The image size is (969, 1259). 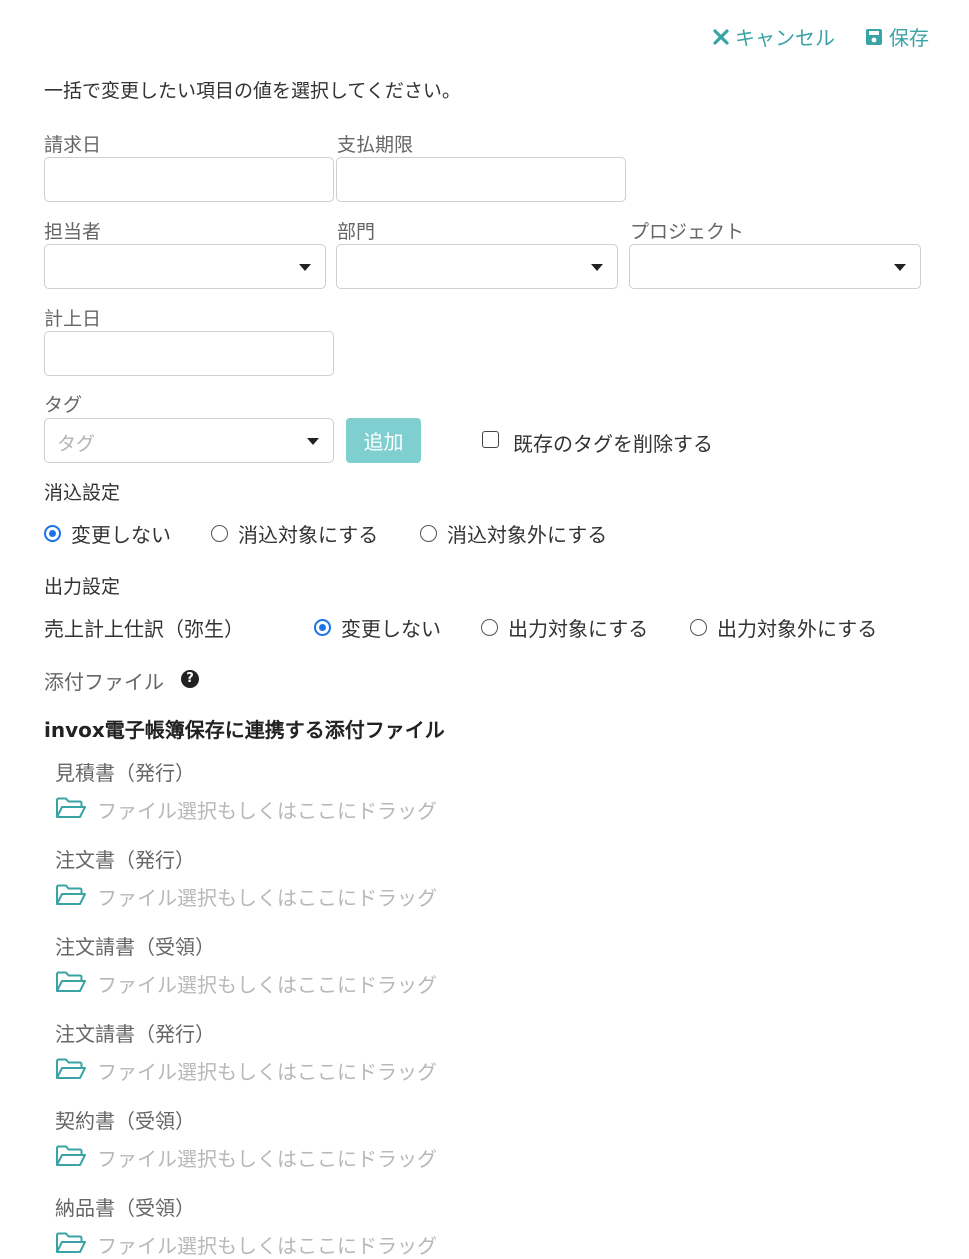 I want to click on invoice-date-label: 請求日, so click(x=73, y=145).